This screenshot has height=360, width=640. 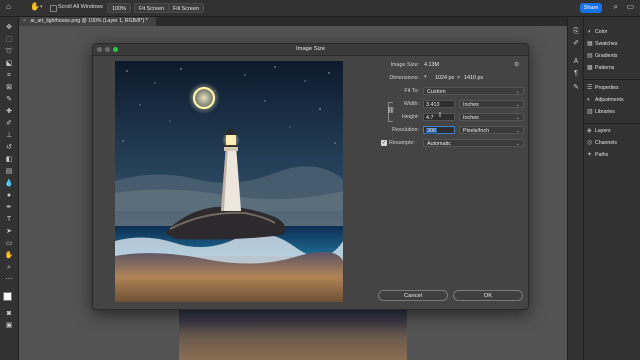 What do you see at coordinates (9, 159) in the screenshot?
I see `eraser-tool-icon: ◧` at bounding box center [9, 159].